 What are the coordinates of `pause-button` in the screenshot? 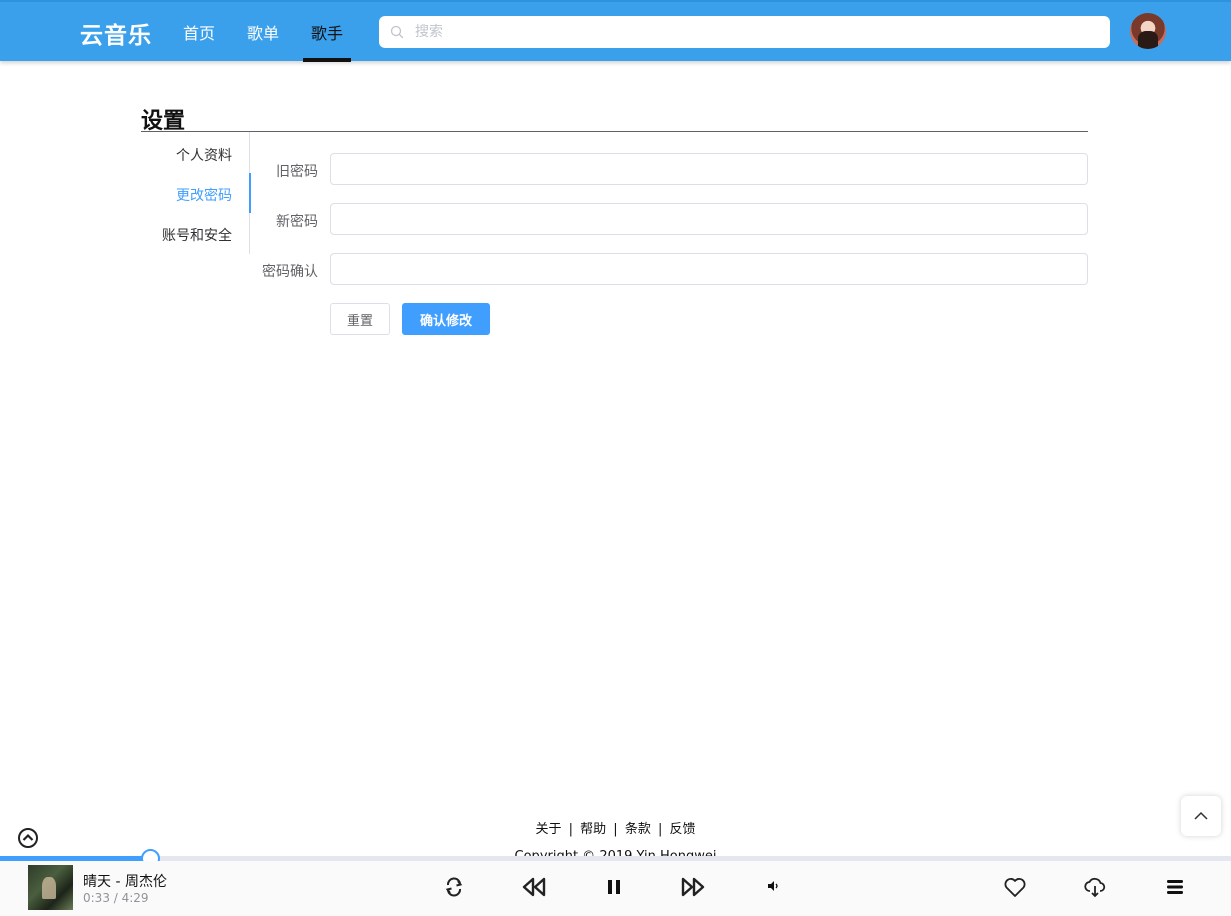 It's located at (614, 887).